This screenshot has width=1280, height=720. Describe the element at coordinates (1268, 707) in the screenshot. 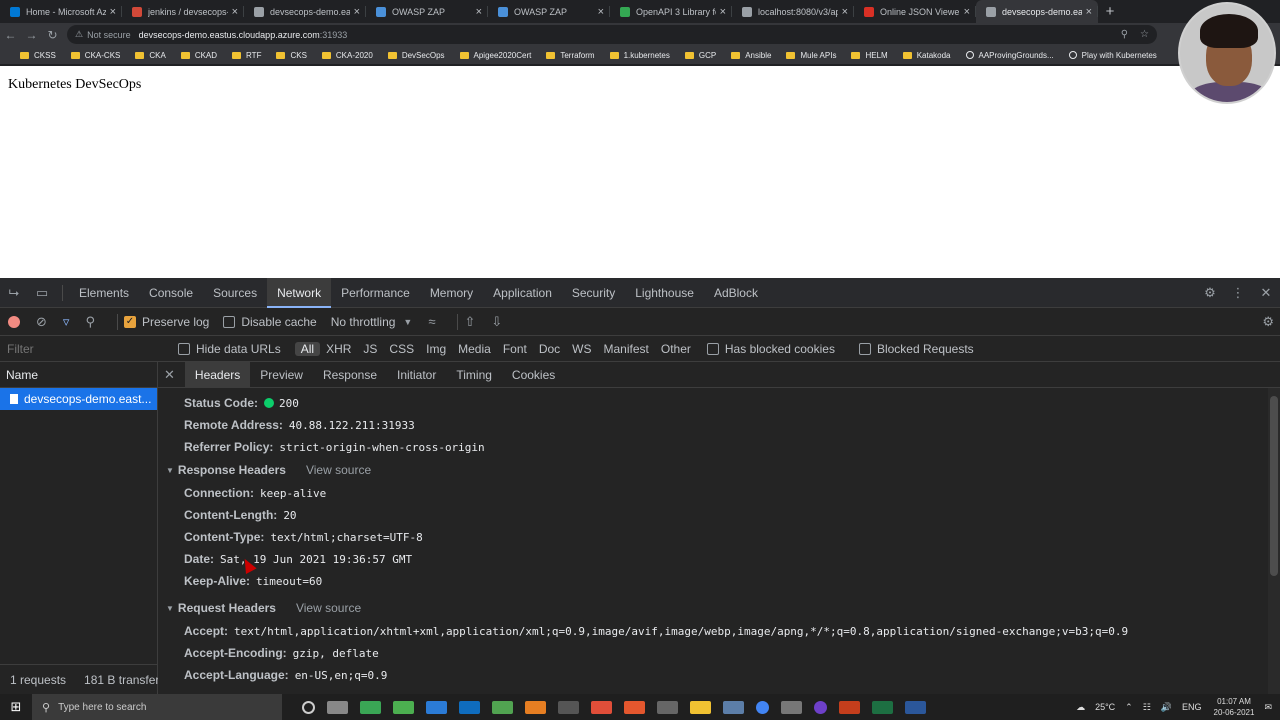

I see `notification-icon: ✉` at that location.